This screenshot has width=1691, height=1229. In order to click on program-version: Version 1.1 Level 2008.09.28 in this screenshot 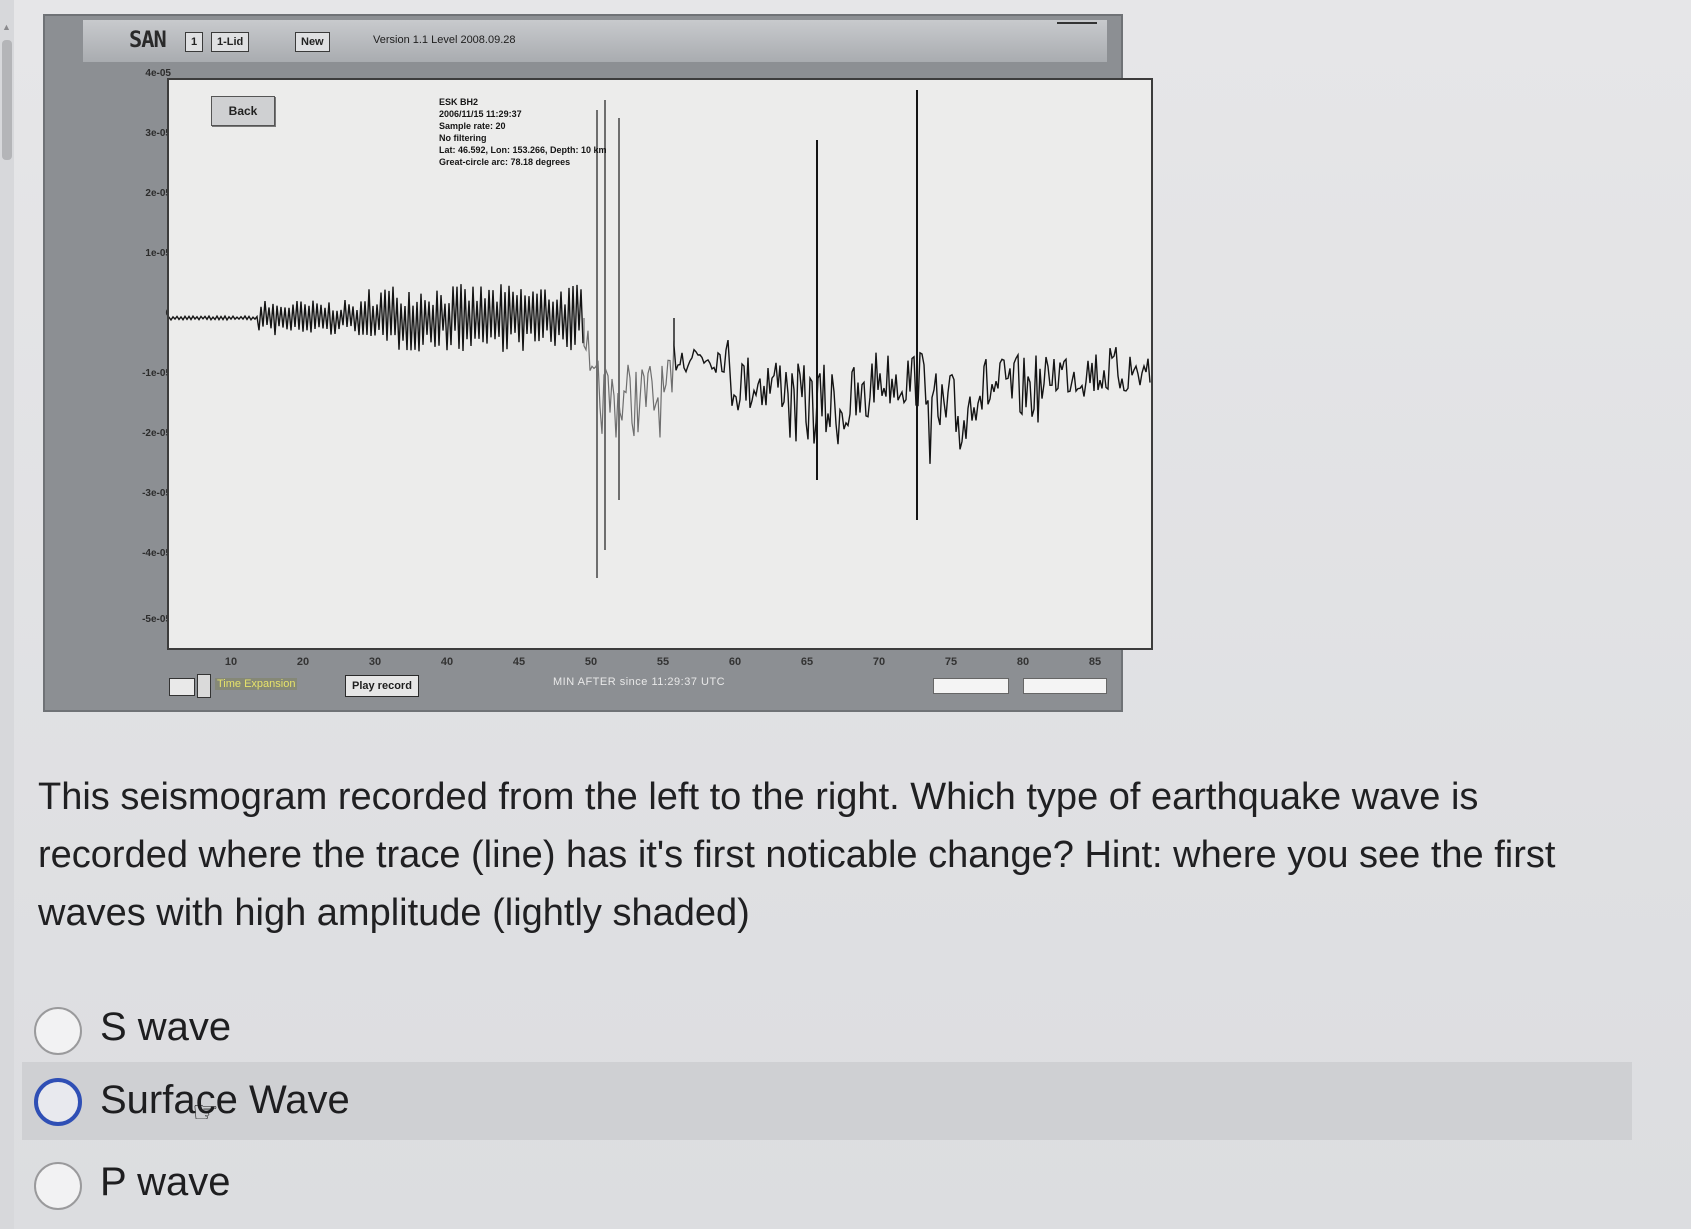, I will do `click(444, 40)`.